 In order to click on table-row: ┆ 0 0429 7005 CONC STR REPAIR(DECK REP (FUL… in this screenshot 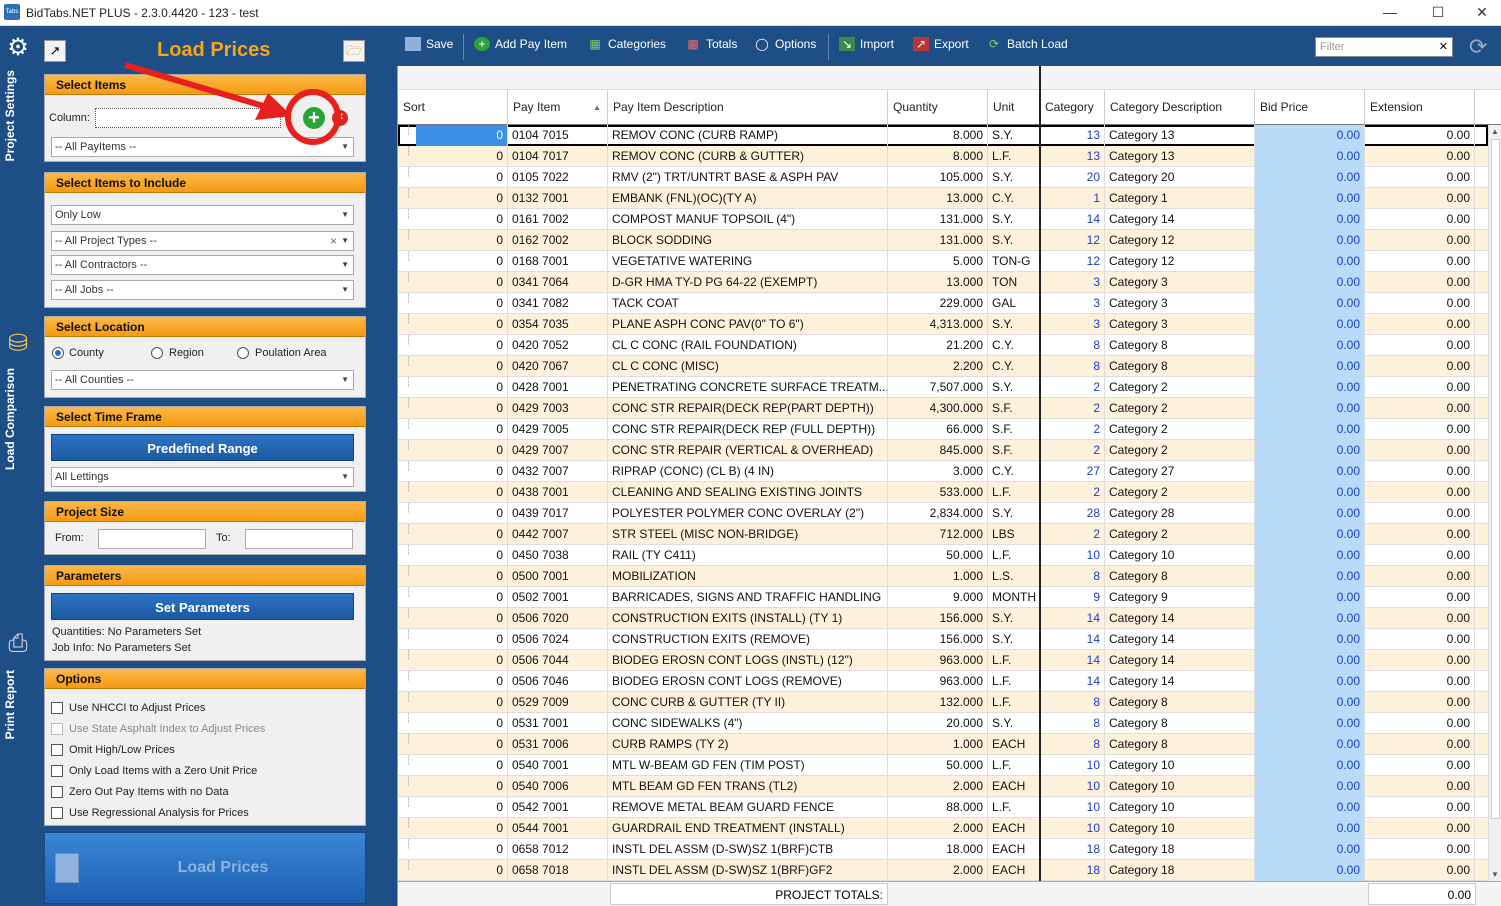, I will do `click(943, 429)`.